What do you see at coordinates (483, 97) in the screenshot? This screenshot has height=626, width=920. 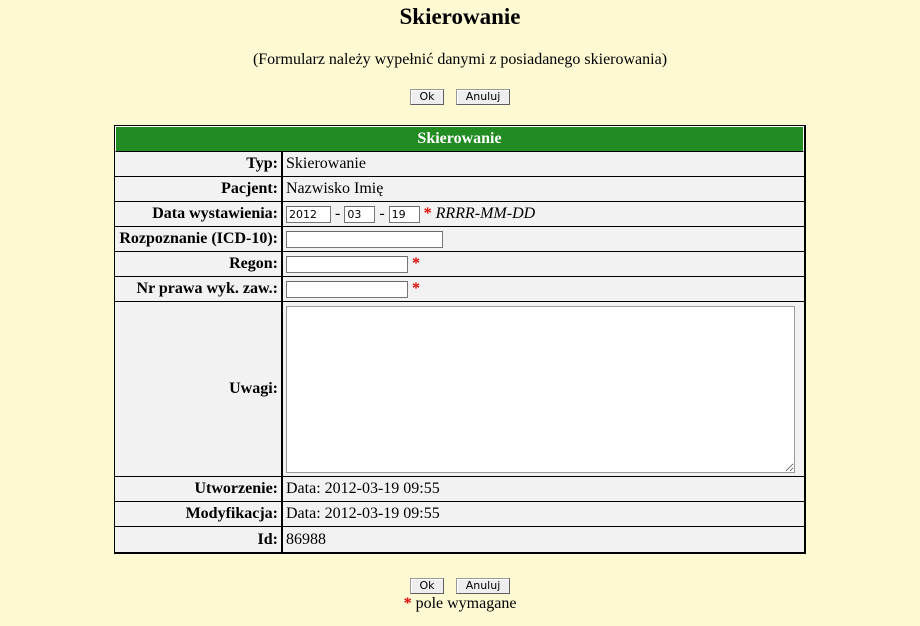 I see `cancel-button-top: Anuluj` at bounding box center [483, 97].